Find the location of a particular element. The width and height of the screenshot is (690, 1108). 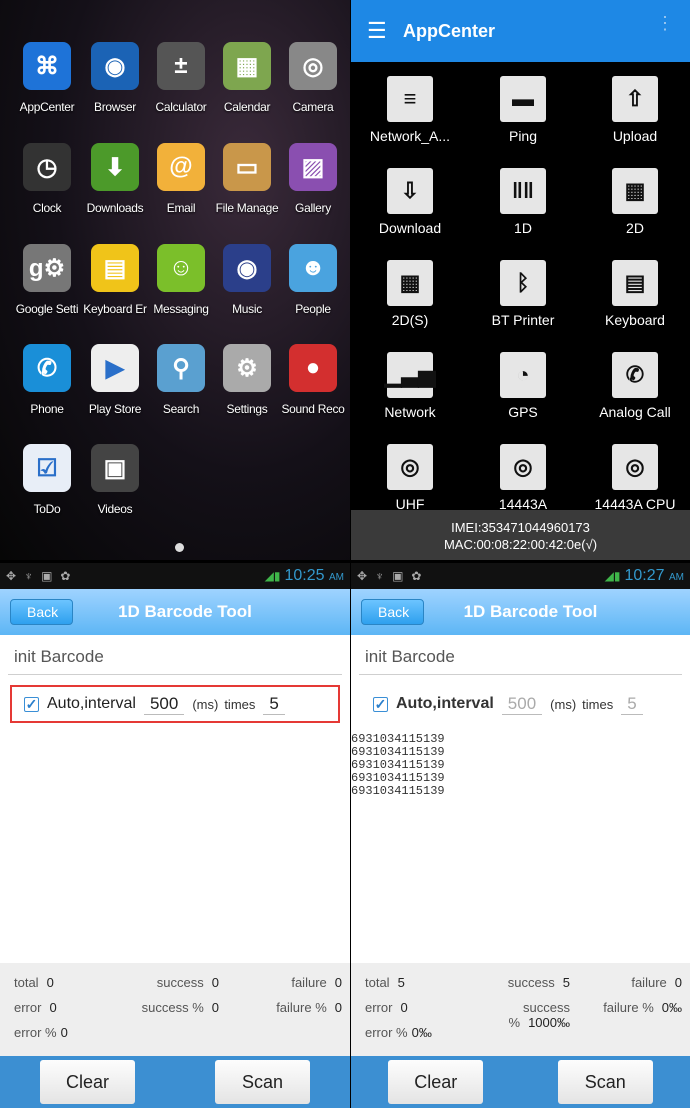

success-label: success is located at coordinates (180, 982).